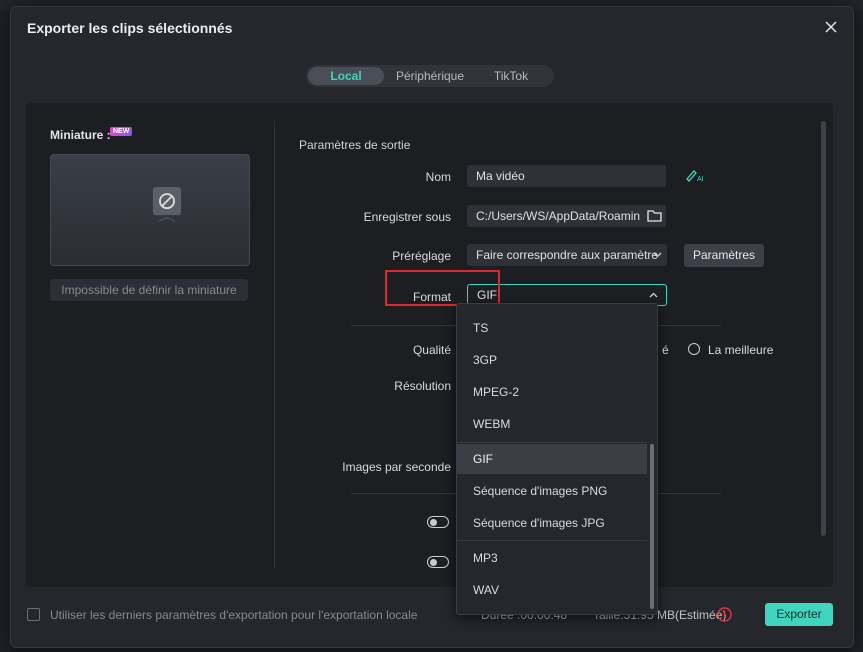  I want to click on format-option-jpg-sequence: Séquence d'images JPG, so click(552, 523).